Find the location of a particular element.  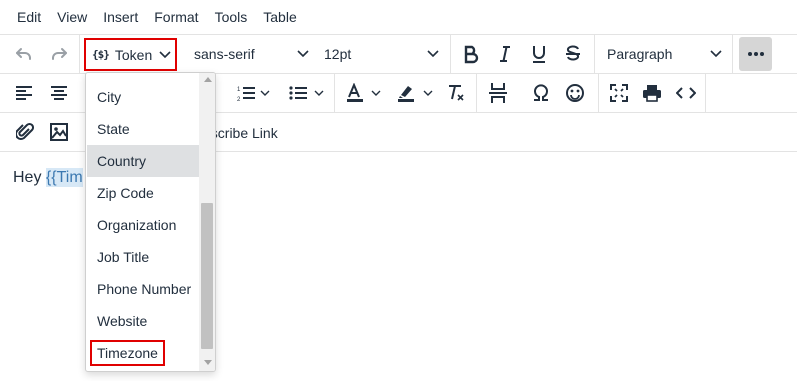

clear-formatting-button is located at coordinates (456, 93).